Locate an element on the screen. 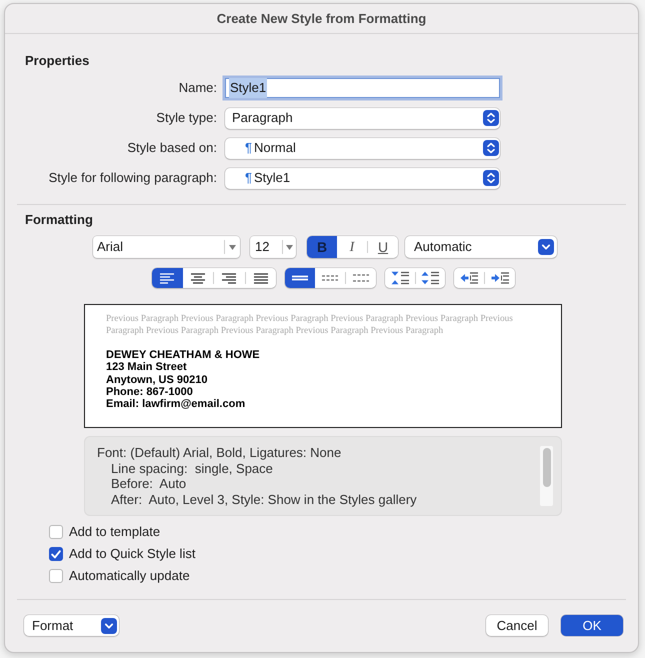  description-line: Font: (Default) Arial, Bold, Ligatures: None is located at coordinates (219, 452).